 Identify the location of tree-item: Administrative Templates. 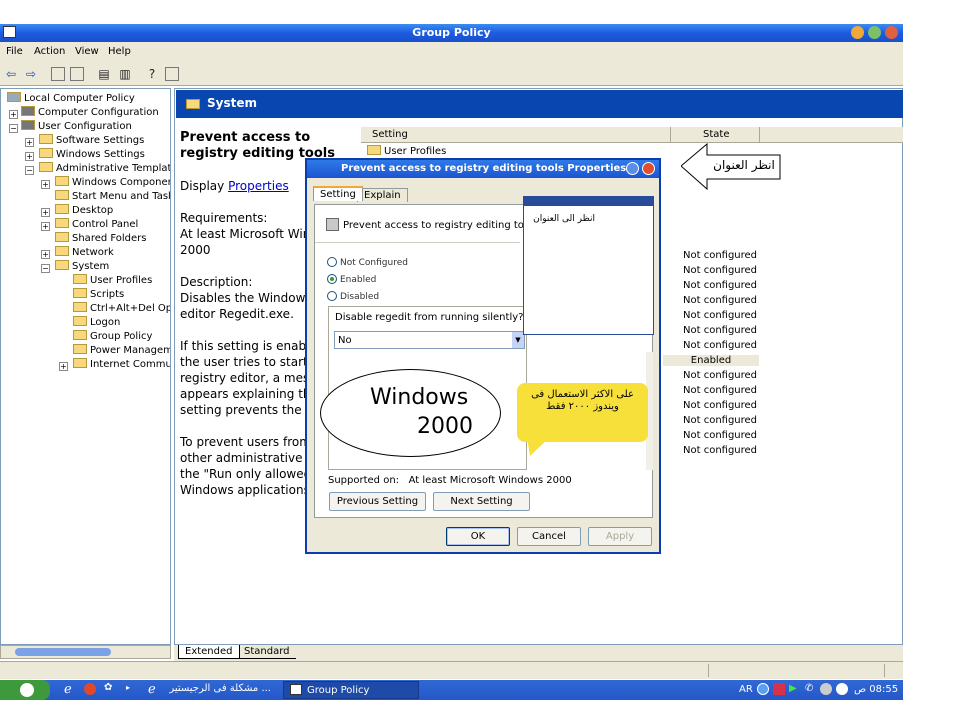
(104, 169).